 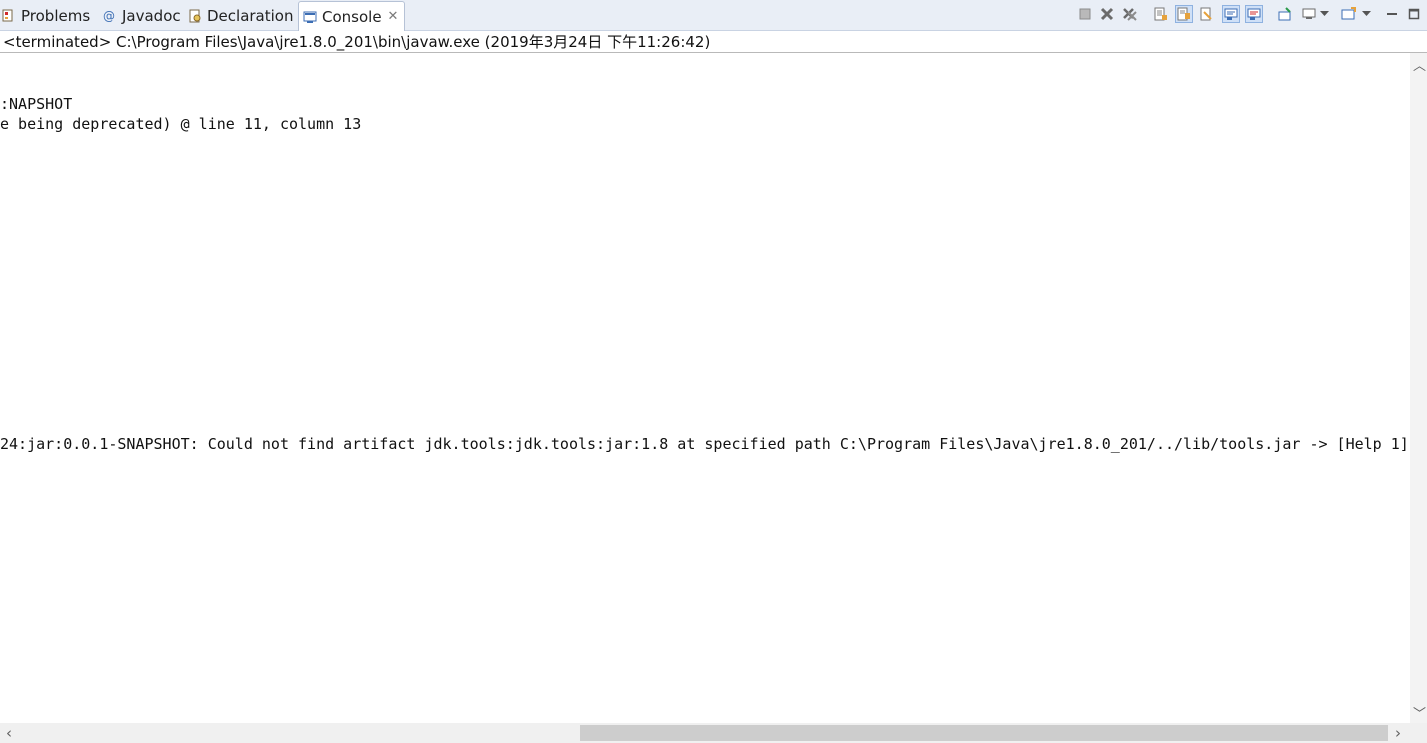 I want to click on maximize-icon, so click(x=1414, y=14).